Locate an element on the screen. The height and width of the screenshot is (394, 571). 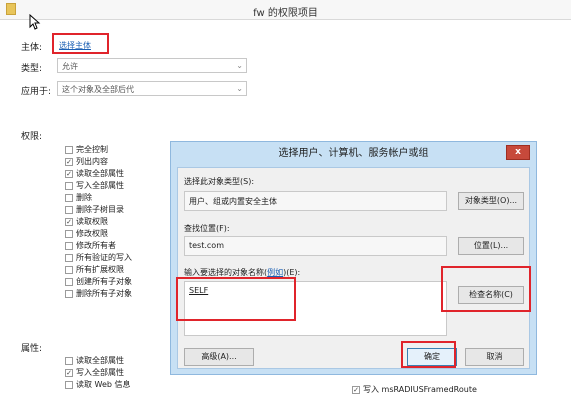
object-type-field: 用户、组或内置安全主体 is located at coordinates (315, 201).